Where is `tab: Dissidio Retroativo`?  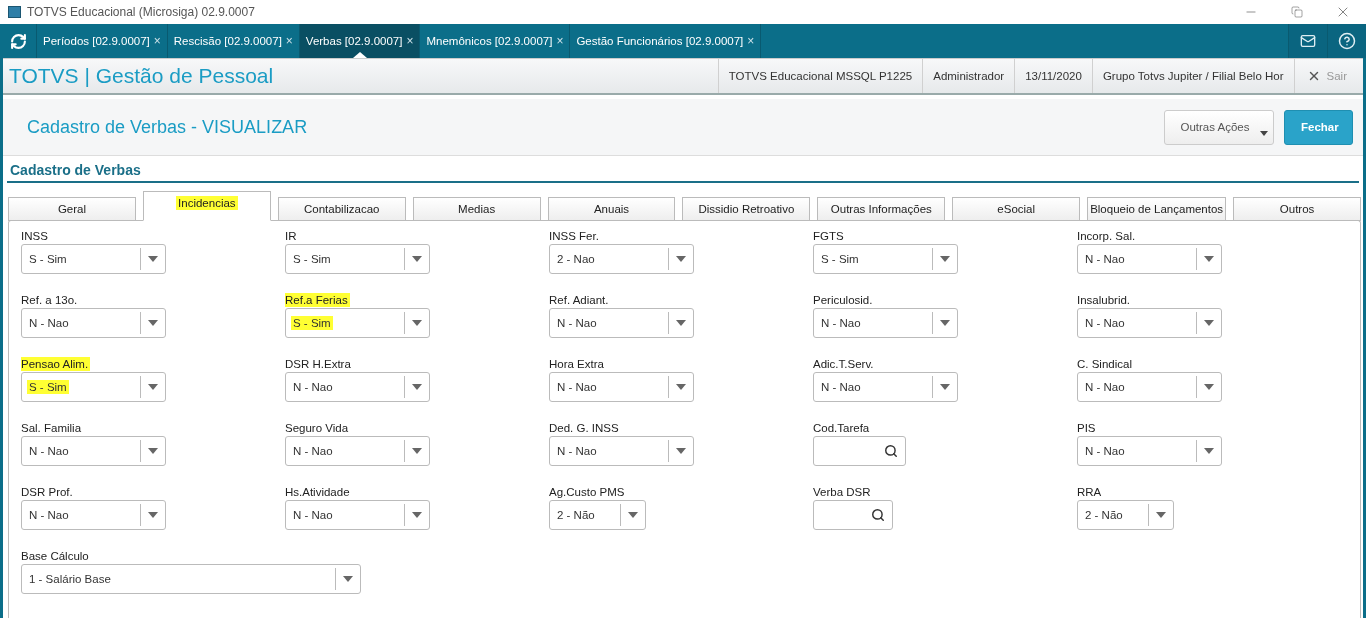
tab: Dissidio Retroativo is located at coordinates (746, 209).